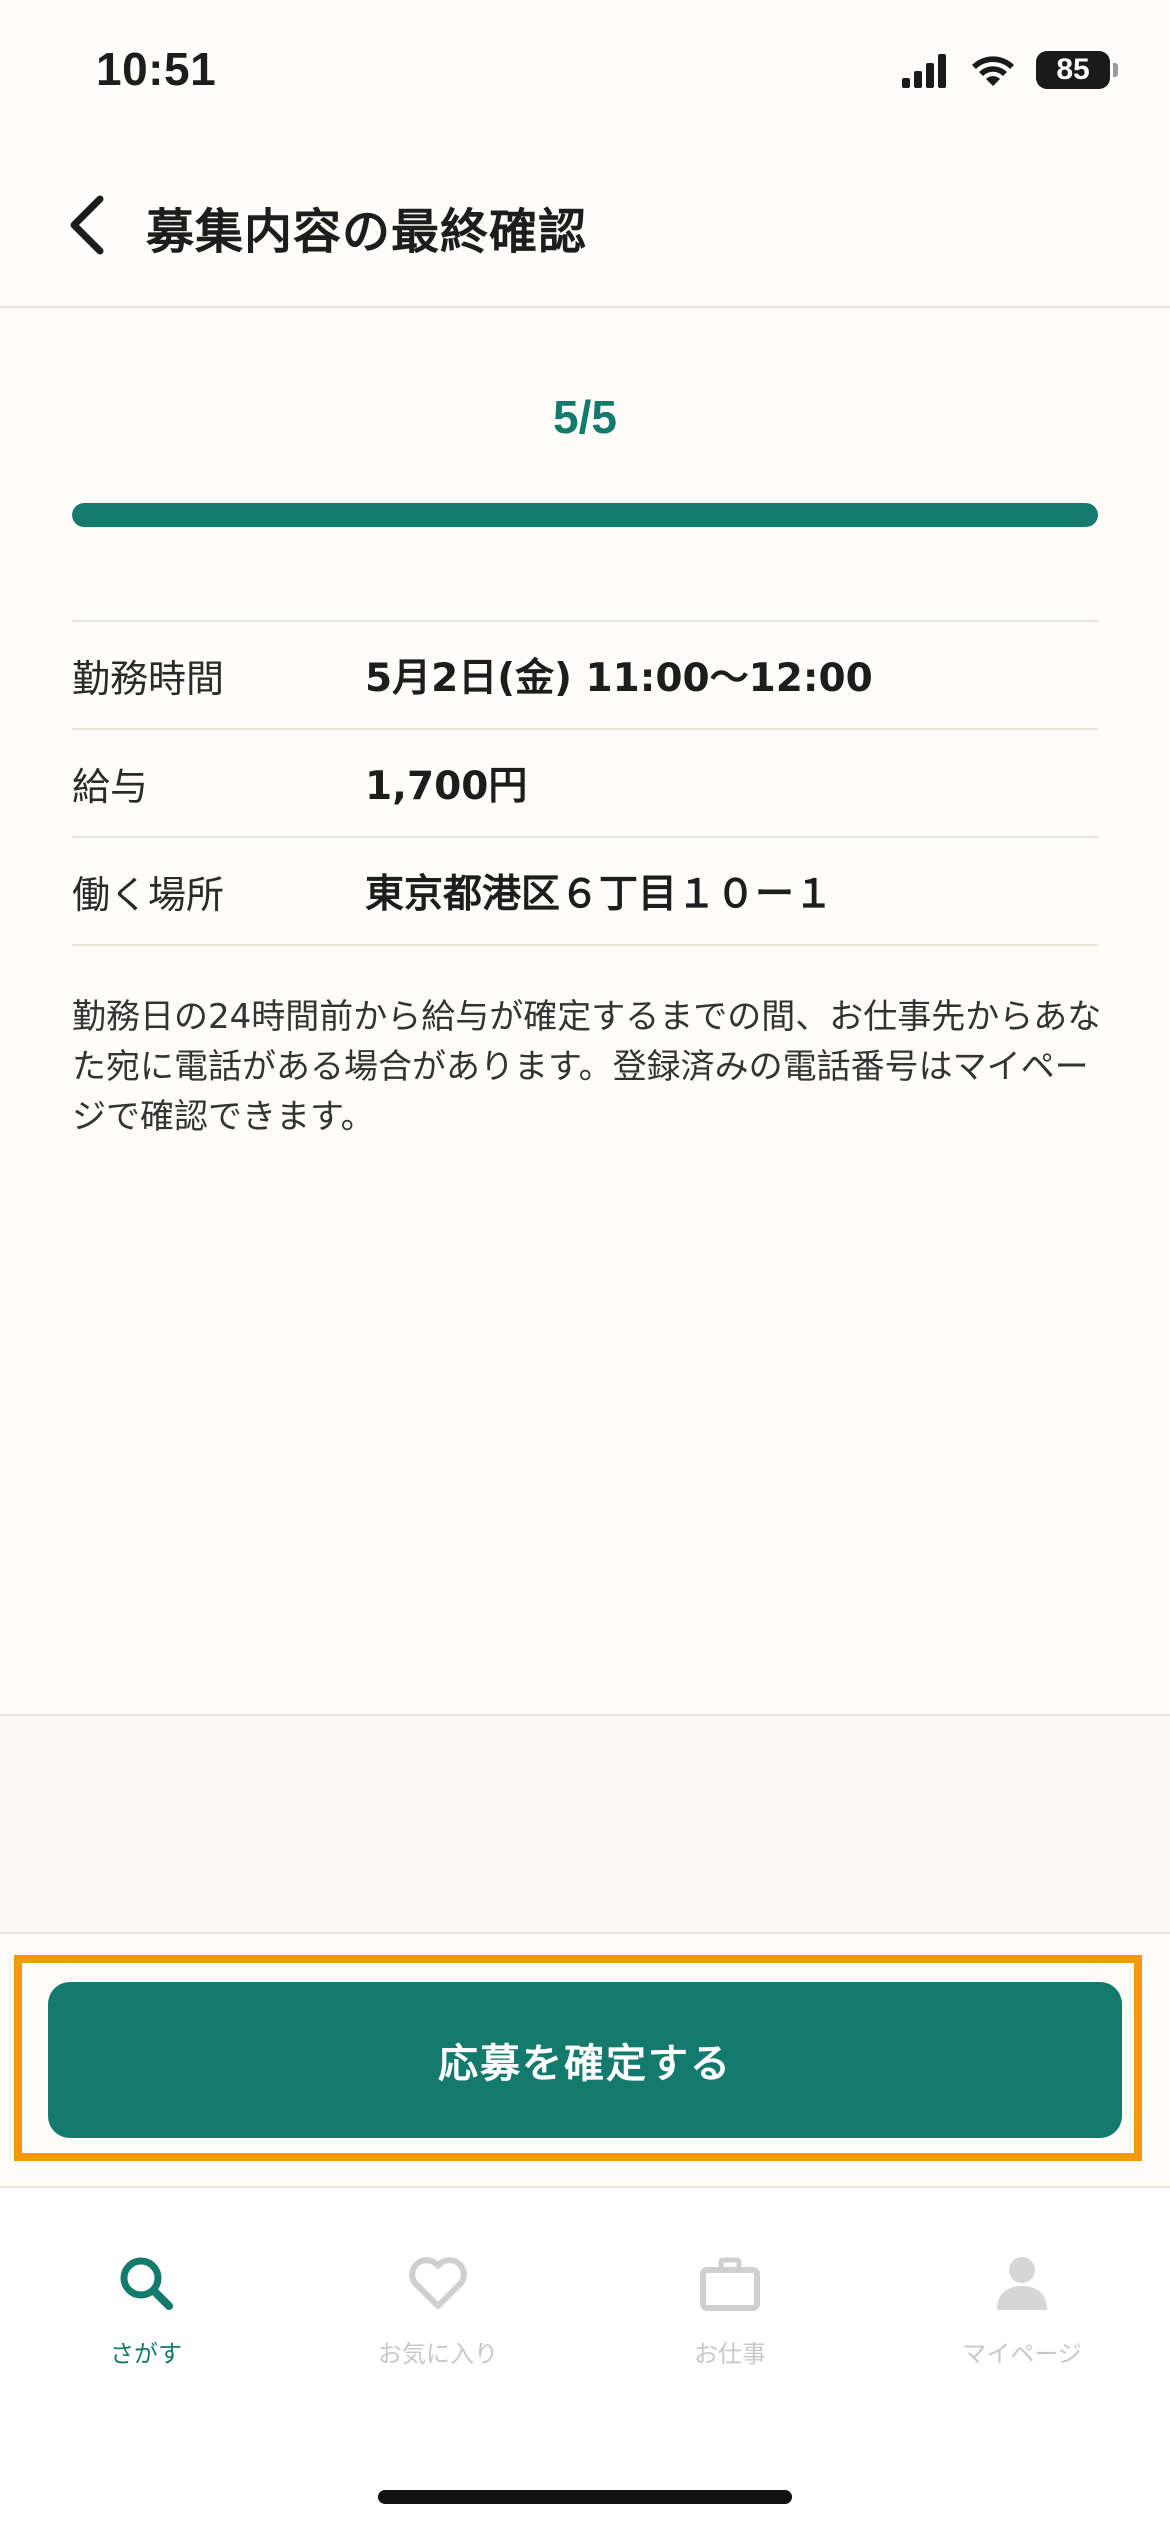  Describe the element at coordinates (446, 786) in the screenshot. I see `detail-value: 1,700円` at that location.